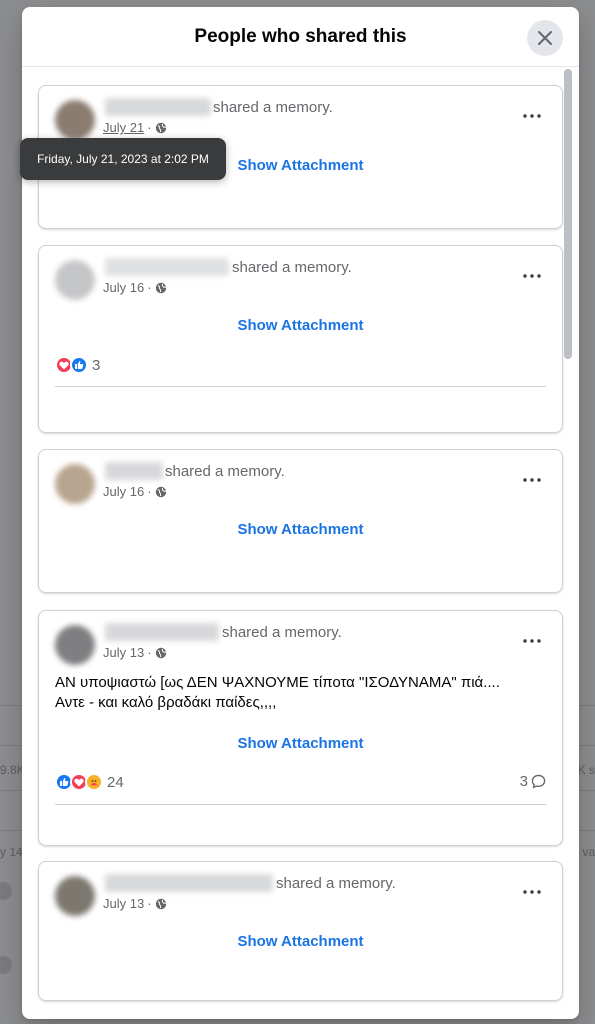 The height and width of the screenshot is (1024, 595). What do you see at coordinates (586, 770) in the screenshot?
I see `background-text: K s` at bounding box center [586, 770].